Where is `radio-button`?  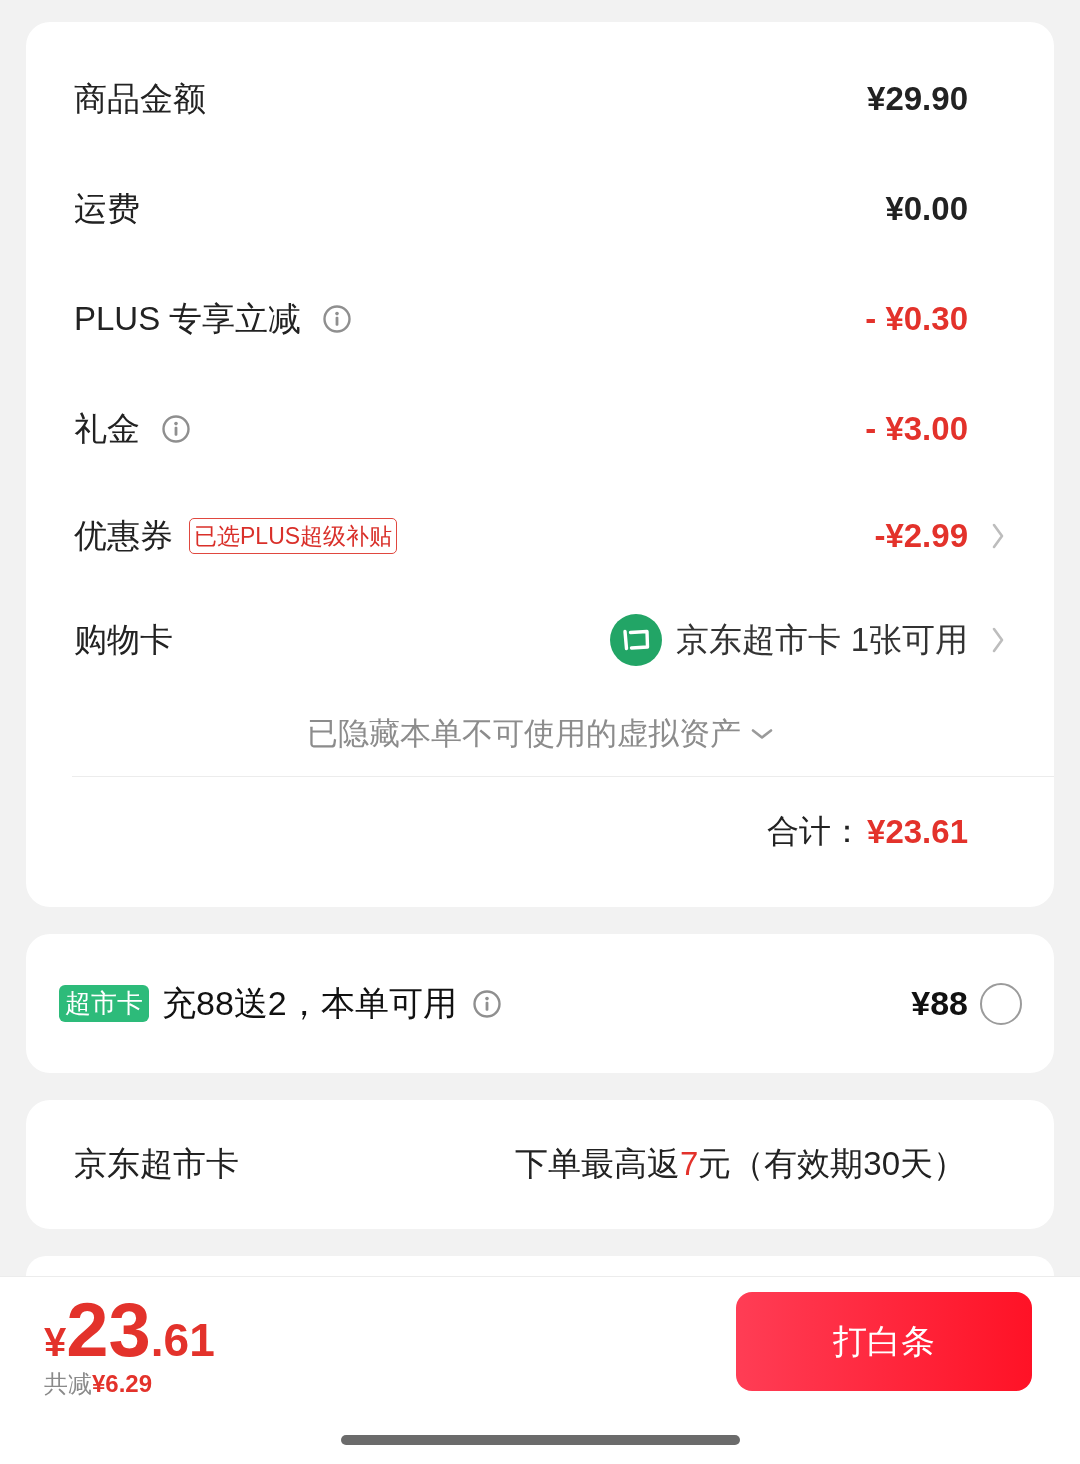 radio-button is located at coordinates (1001, 1003).